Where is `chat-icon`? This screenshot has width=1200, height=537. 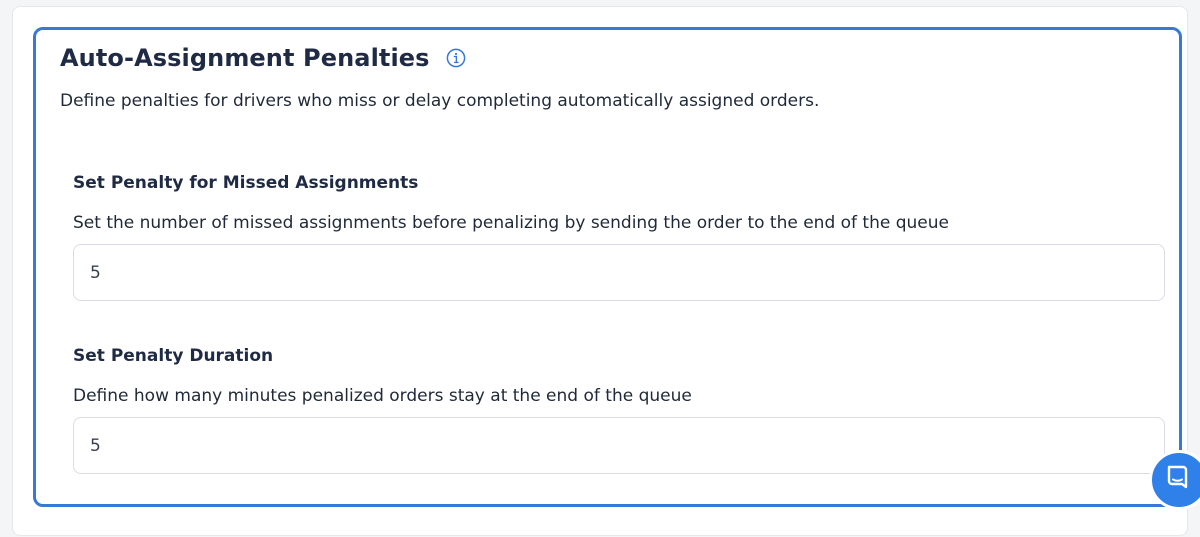 chat-icon is located at coordinates (1177, 479).